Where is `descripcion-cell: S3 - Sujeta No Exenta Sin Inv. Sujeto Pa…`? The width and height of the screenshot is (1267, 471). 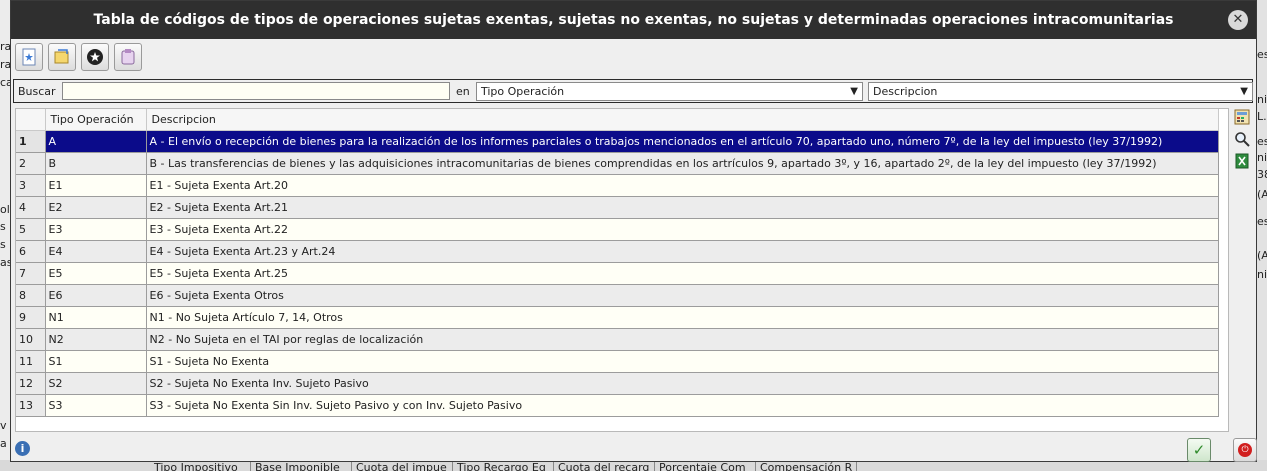
descripcion-cell: S3 - Sujeta No Exenta Sin Inv. Sujeto Pa… is located at coordinates (682, 405).